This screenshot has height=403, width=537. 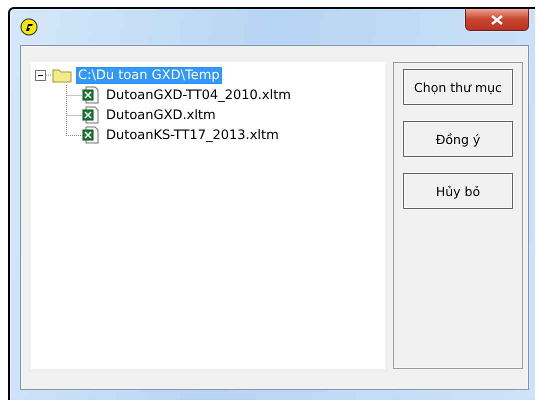 What do you see at coordinates (40, 75) in the screenshot?
I see `collapse-icon` at bounding box center [40, 75].